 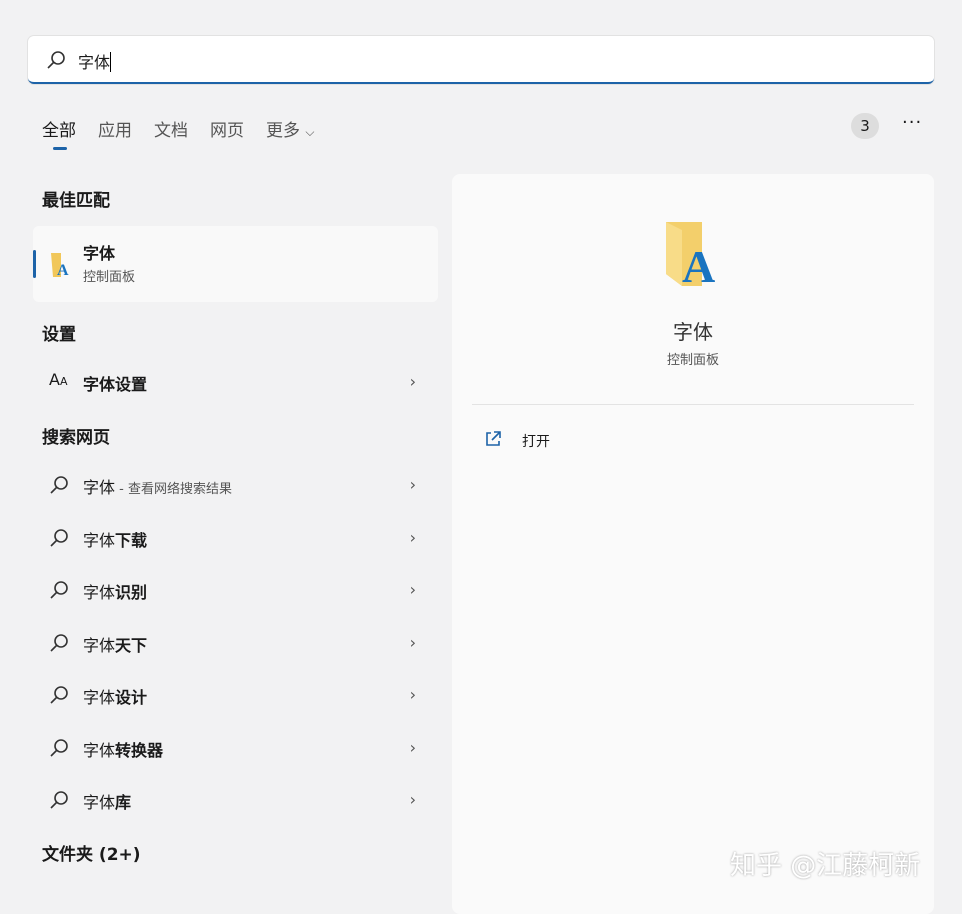 What do you see at coordinates (235, 382) in the screenshot?
I see `settings-item-font-settings: AA 字体设置 ›` at bounding box center [235, 382].